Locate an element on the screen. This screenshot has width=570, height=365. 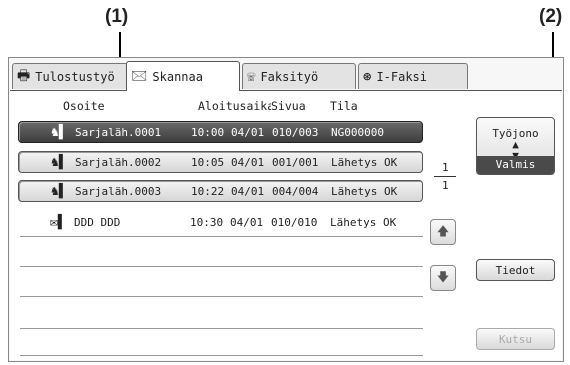
column-header-pages: Sivua is located at coordinates (288, 106).